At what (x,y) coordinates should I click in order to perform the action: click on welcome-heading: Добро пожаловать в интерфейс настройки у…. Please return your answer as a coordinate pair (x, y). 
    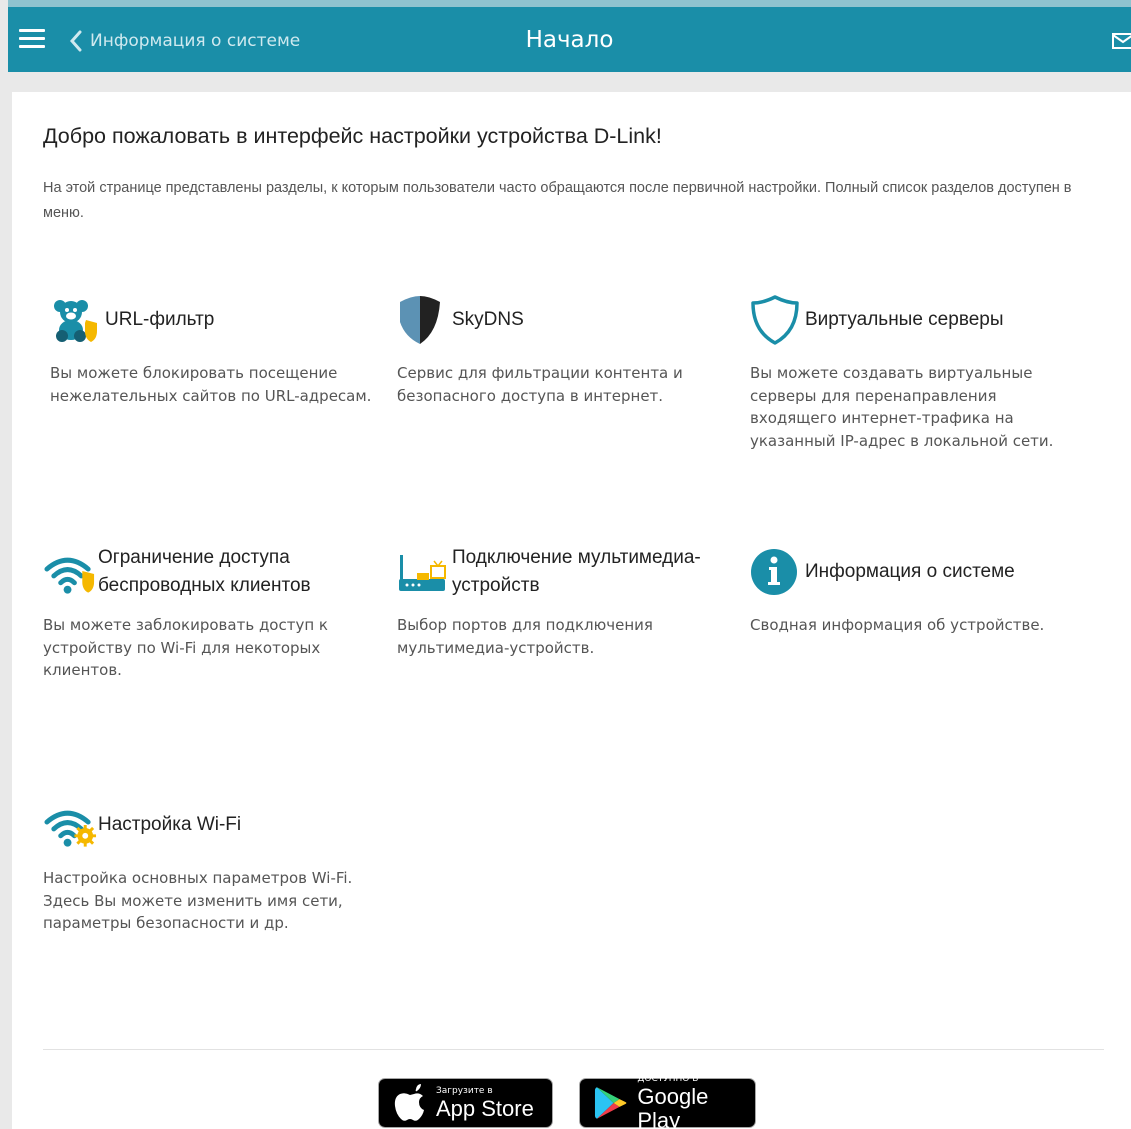
    Looking at the image, I should click on (352, 136).